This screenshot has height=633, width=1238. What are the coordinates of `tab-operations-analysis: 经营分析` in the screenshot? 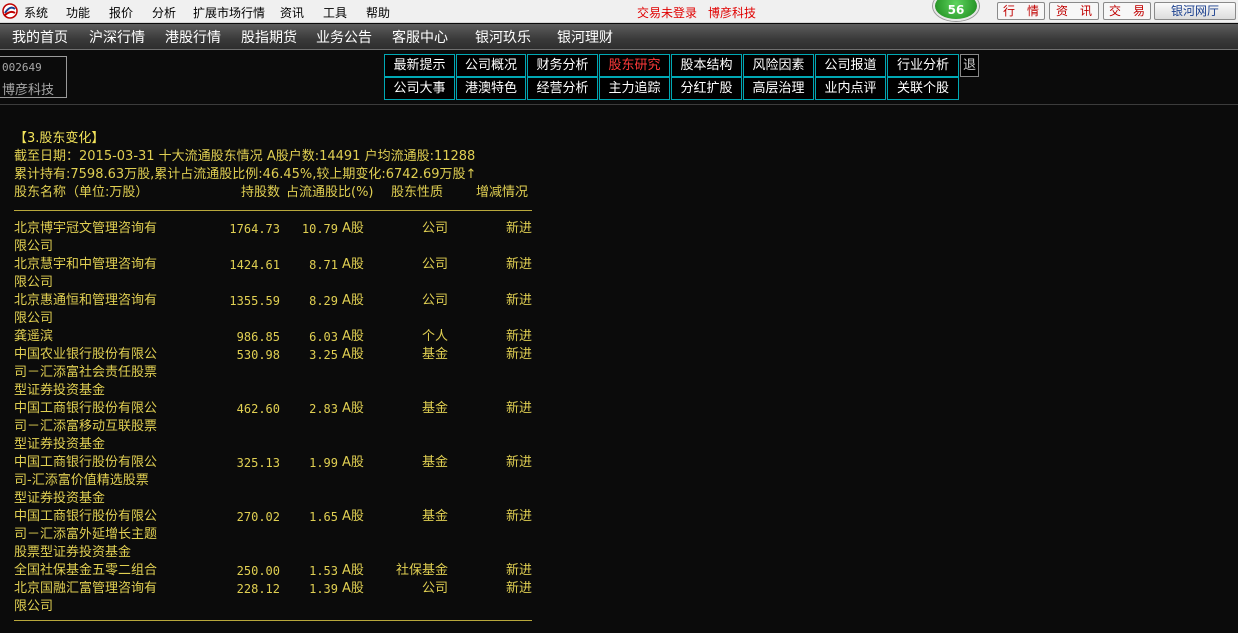 It's located at (562, 88).